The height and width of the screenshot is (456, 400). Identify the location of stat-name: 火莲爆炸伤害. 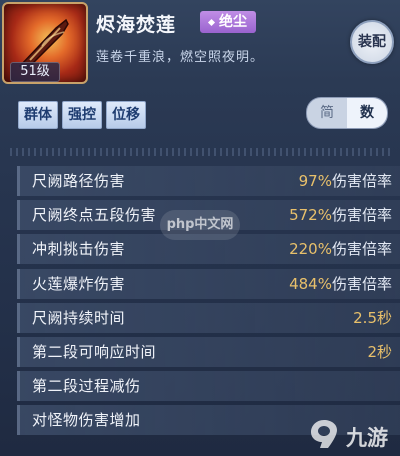
(79, 283).